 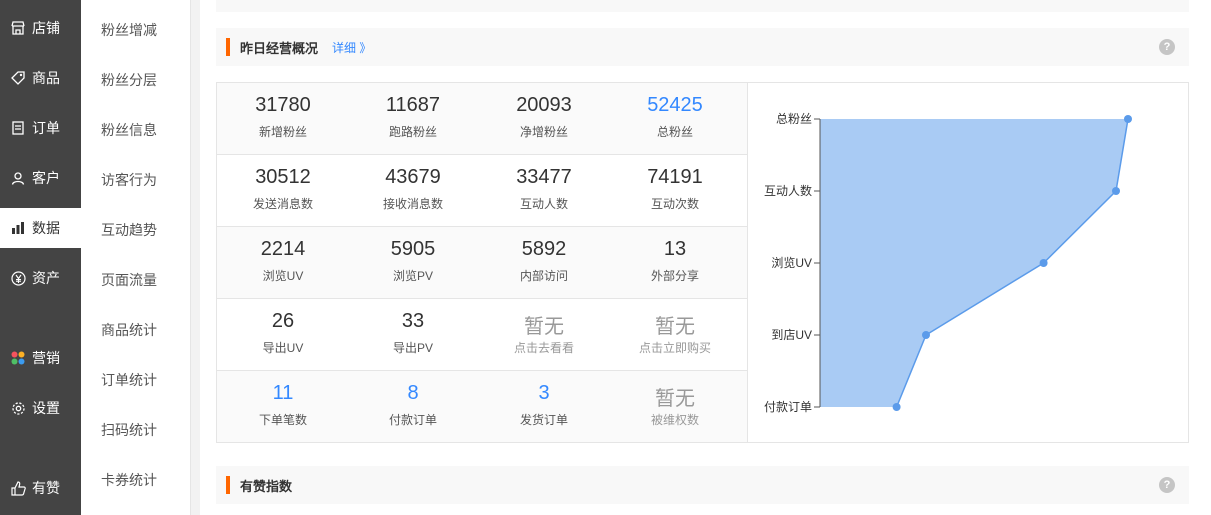 What do you see at coordinates (791, 335) in the screenshot?
I see `y-tick-label: 到店UV` at bounding box center [791, 335].